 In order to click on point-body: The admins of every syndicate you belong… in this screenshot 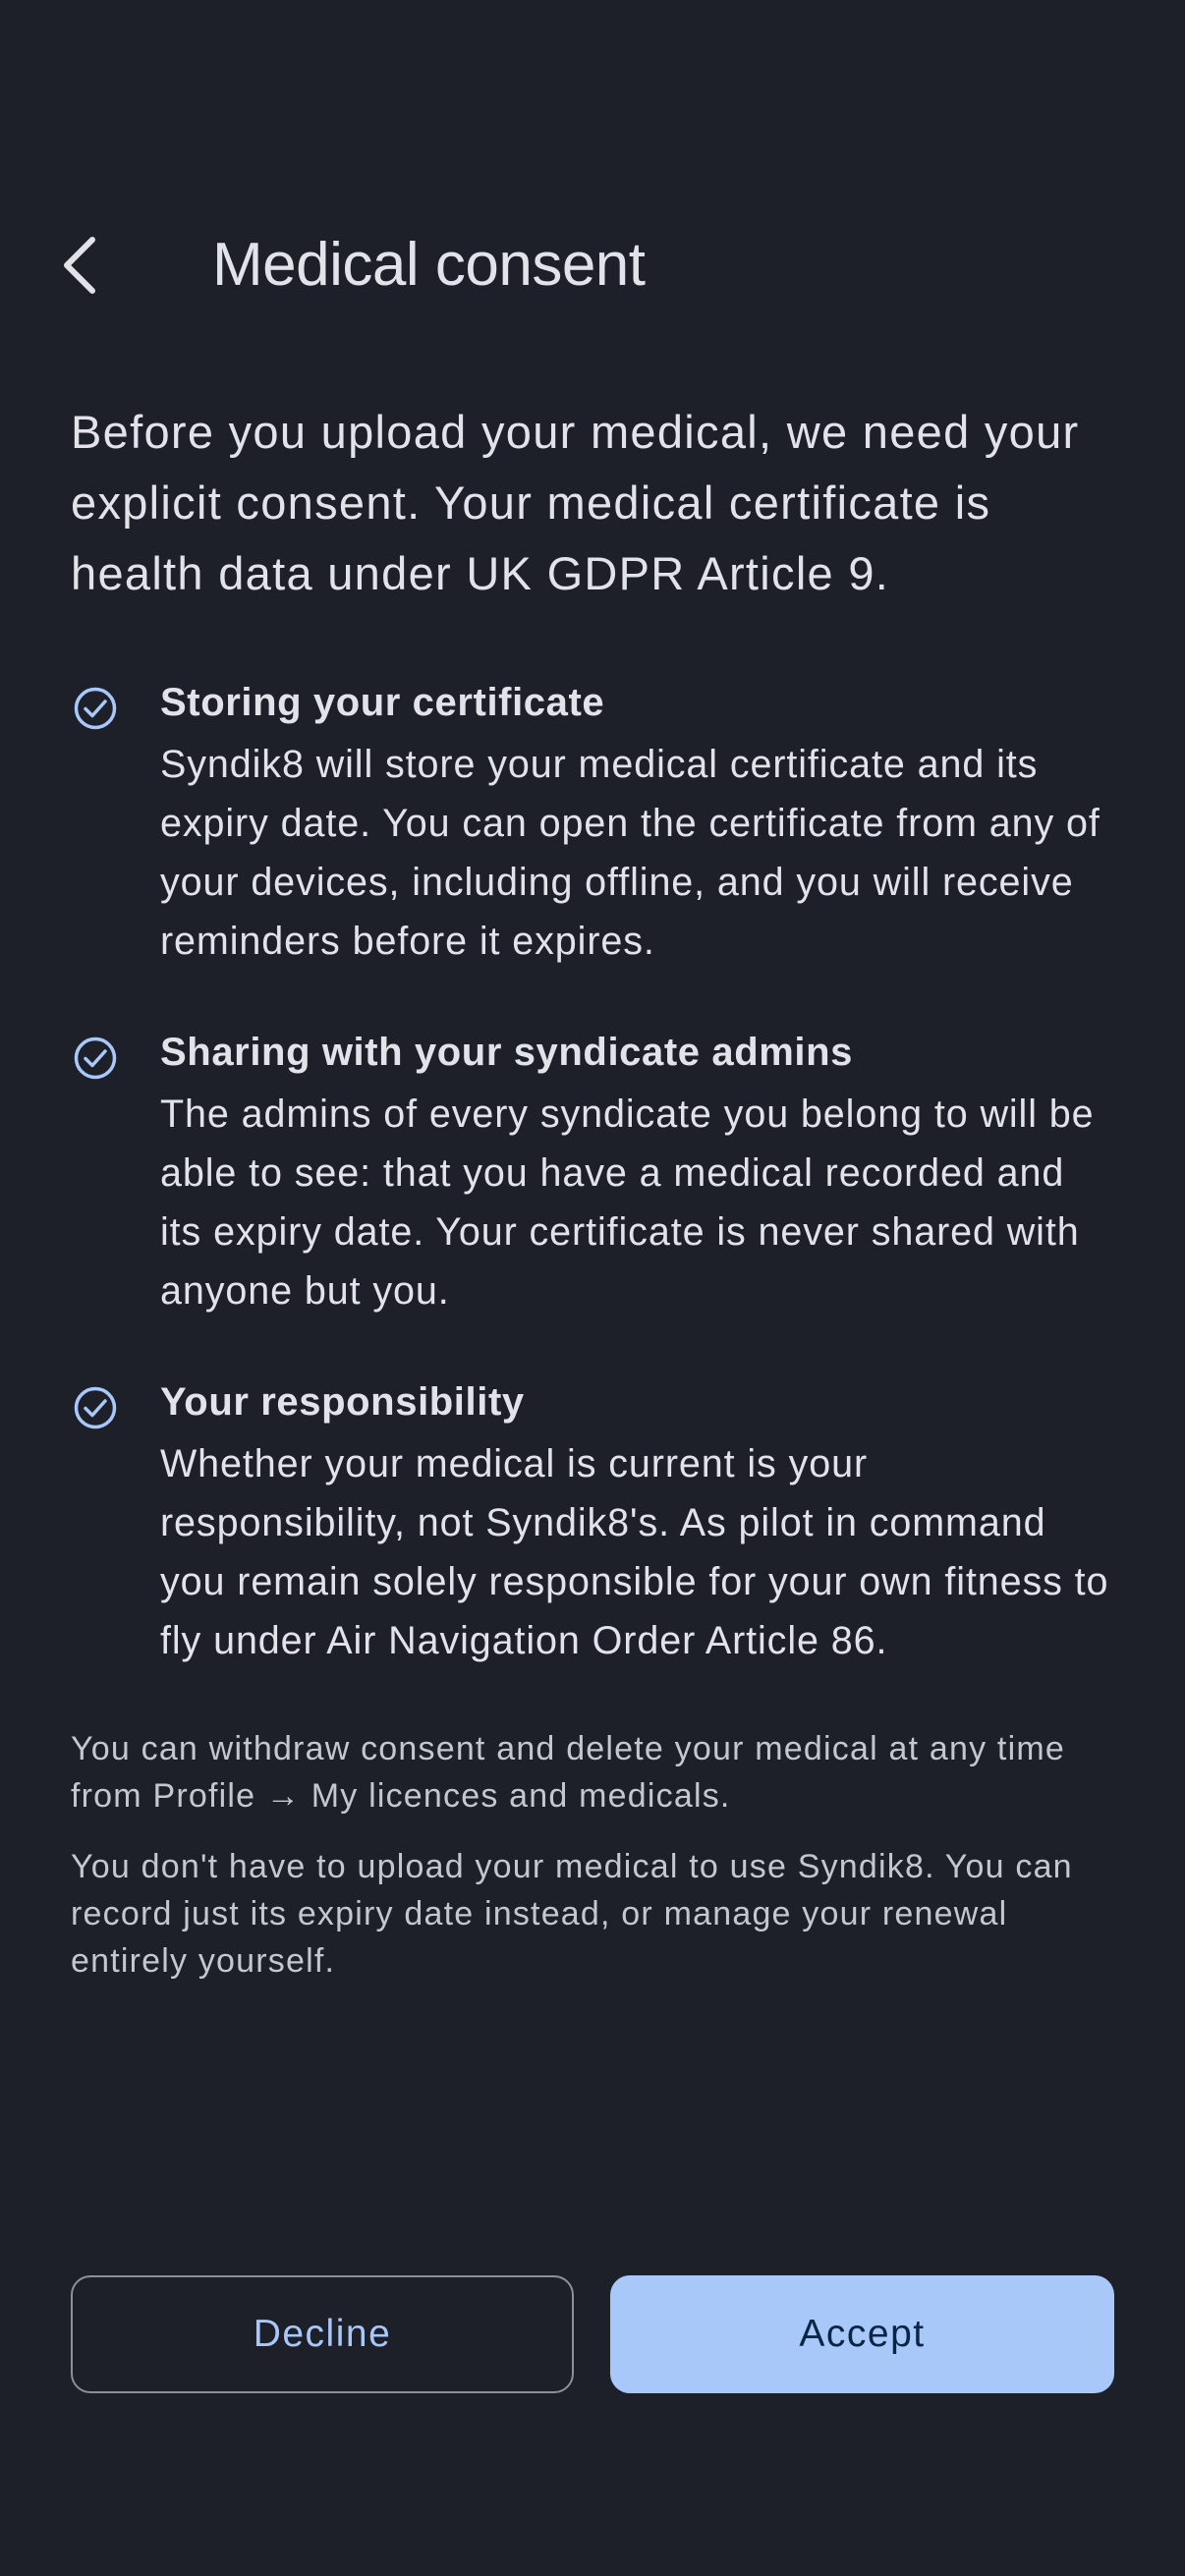, I will do `click(627, 1202)`.